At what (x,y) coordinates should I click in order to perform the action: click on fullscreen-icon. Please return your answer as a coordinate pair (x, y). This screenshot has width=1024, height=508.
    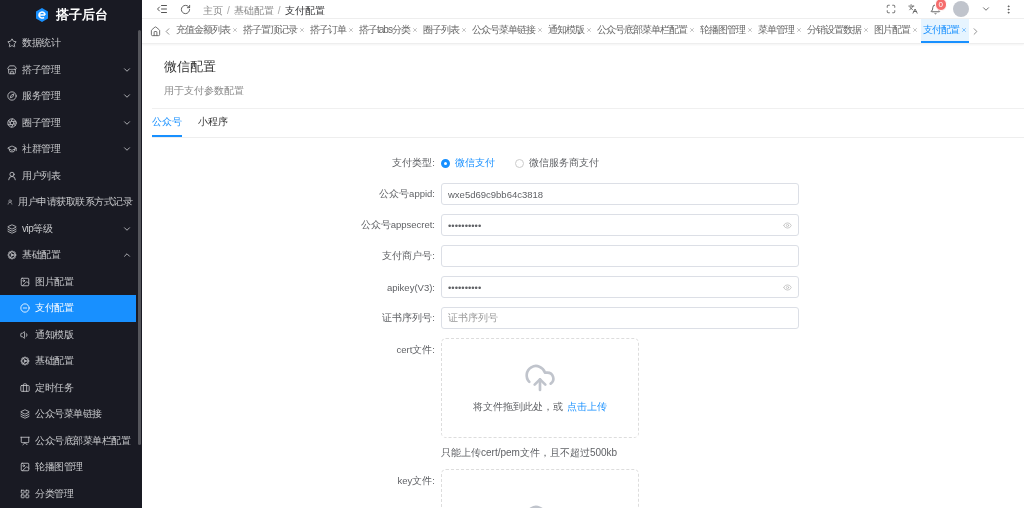
    Looking at the image, I should click on (891, 9).